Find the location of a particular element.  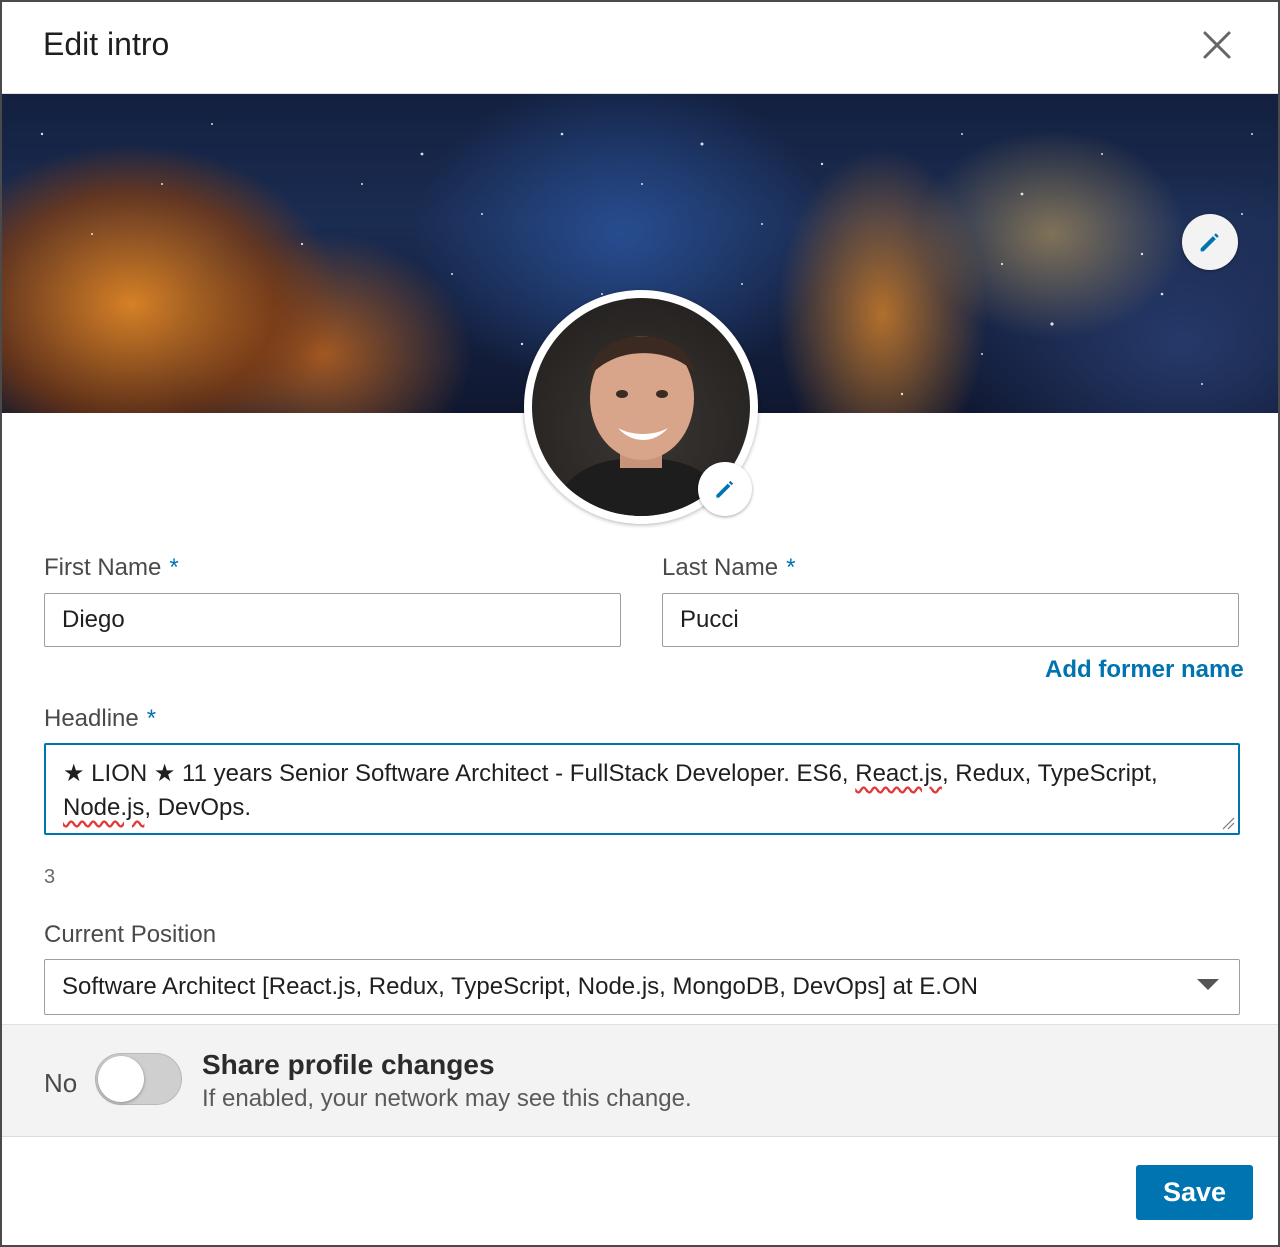

dialog-title: Edit intro is located at coordinates (106, 44).